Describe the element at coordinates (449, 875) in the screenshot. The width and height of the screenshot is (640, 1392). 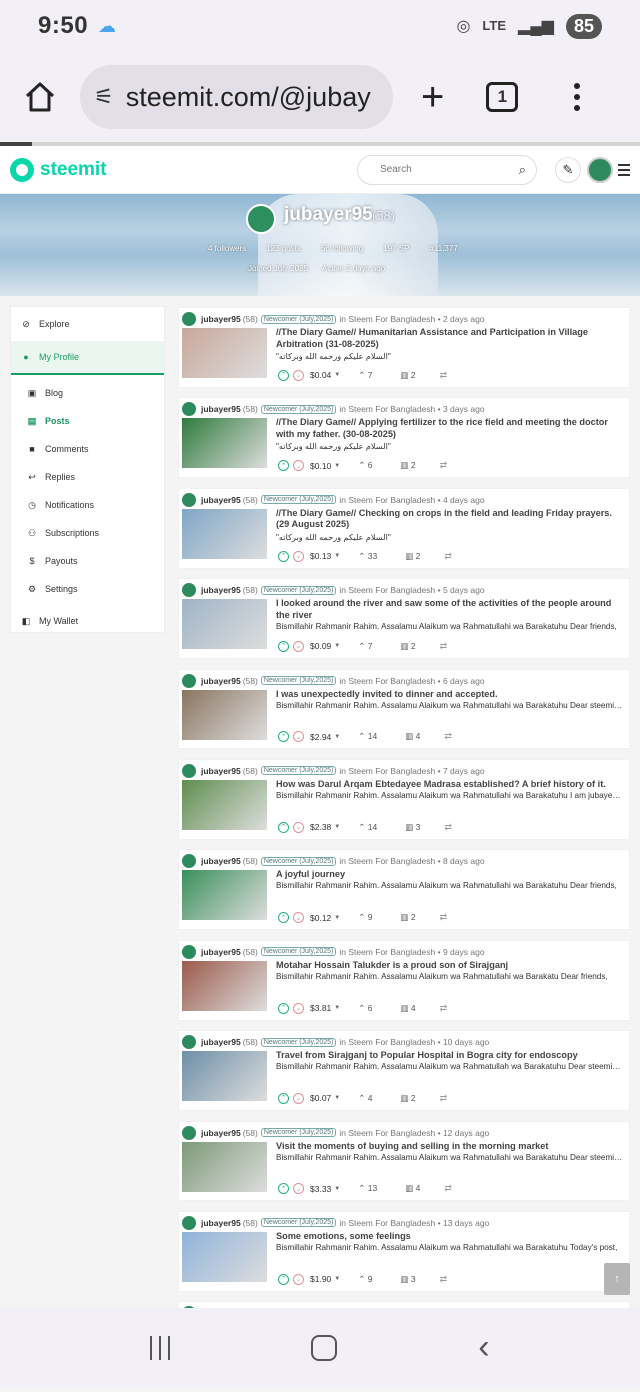
I see `post-title: A joyful journey` at that location.